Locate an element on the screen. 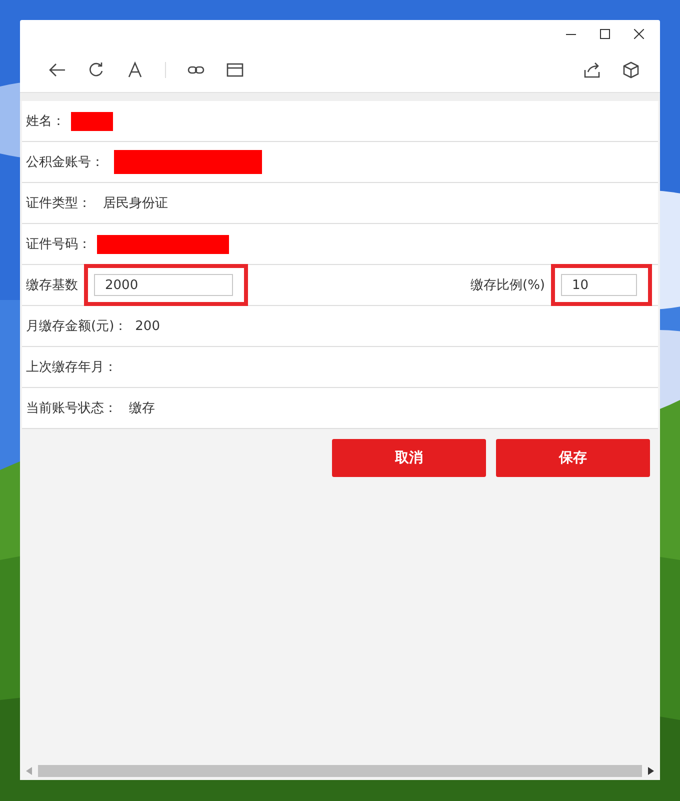 Image resolution: width=680 pixels, height=801 pixels. input-field: 10 is located at coordinates (599, 285).